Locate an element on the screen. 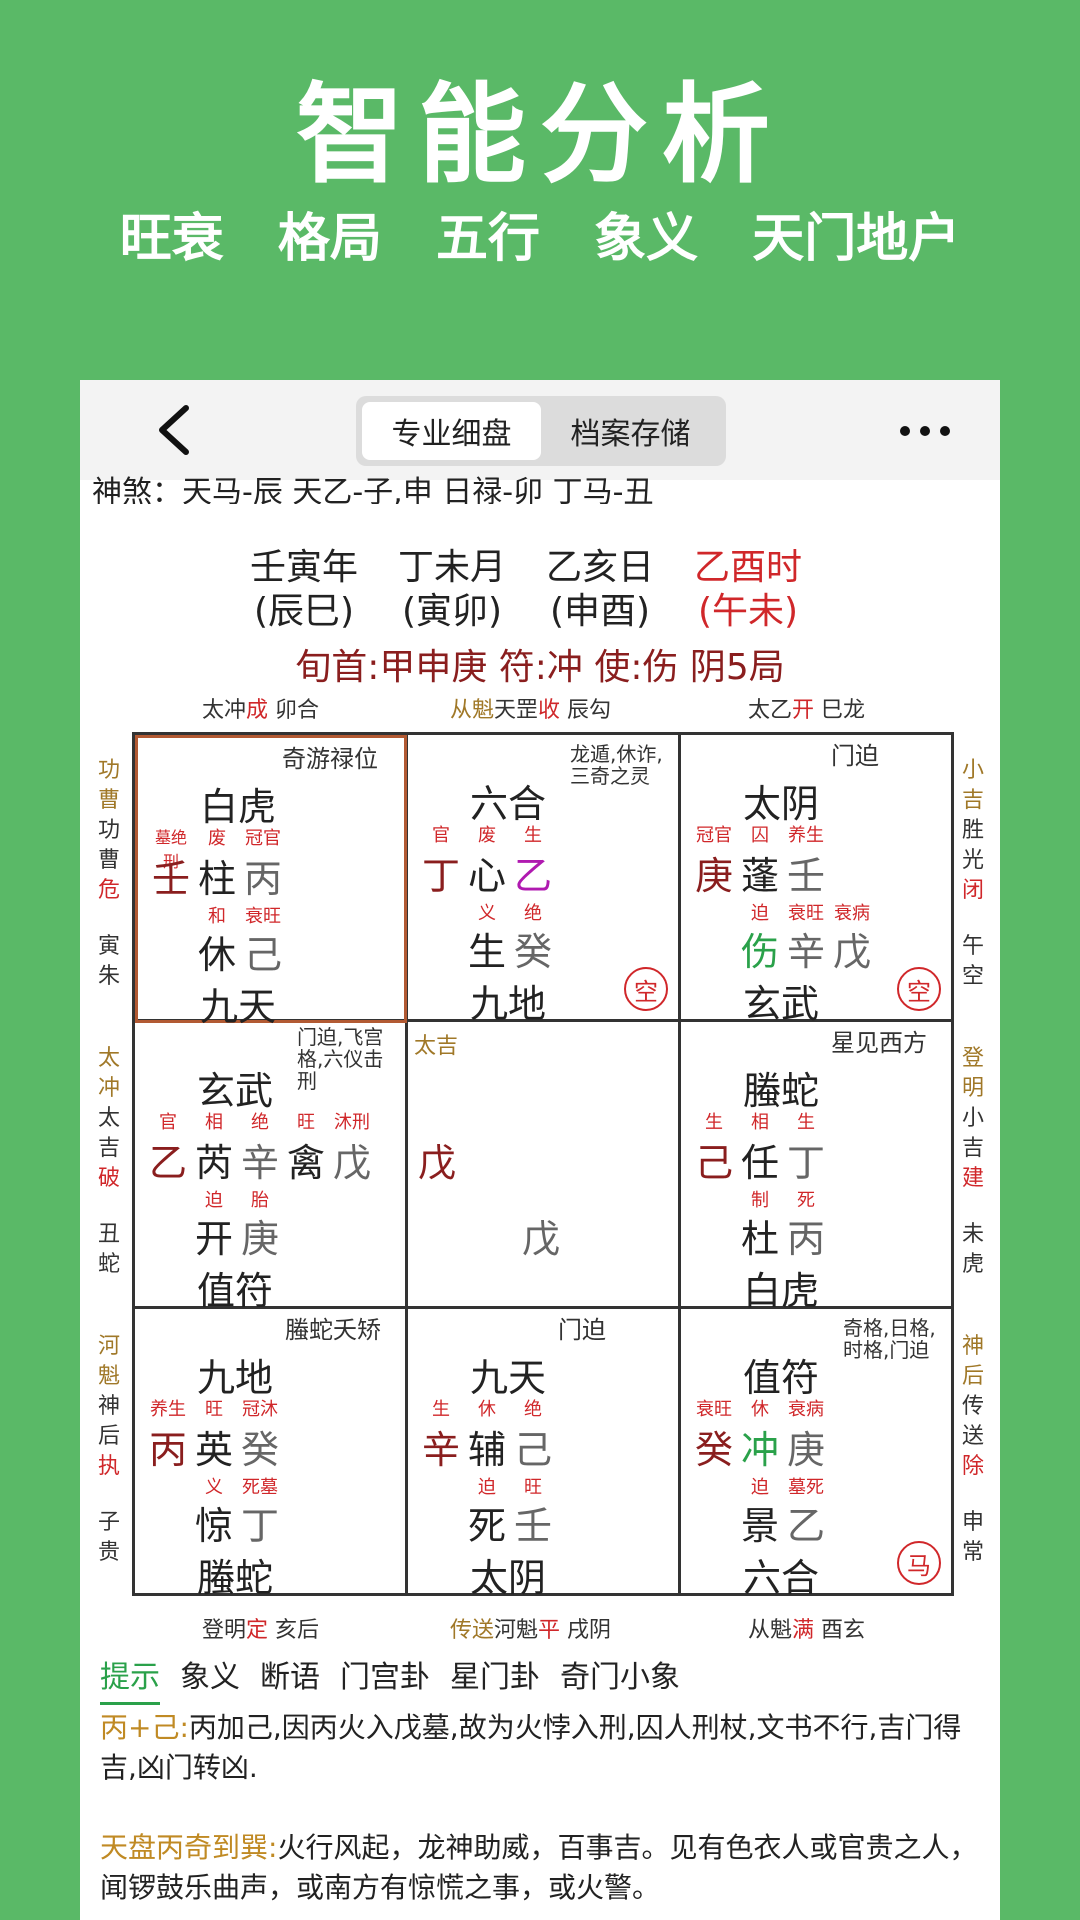 This screenshot has width=1080, height=1920. side-label-left-1: 功曹功曹危寅朱 is located at coordinates (108, 873).